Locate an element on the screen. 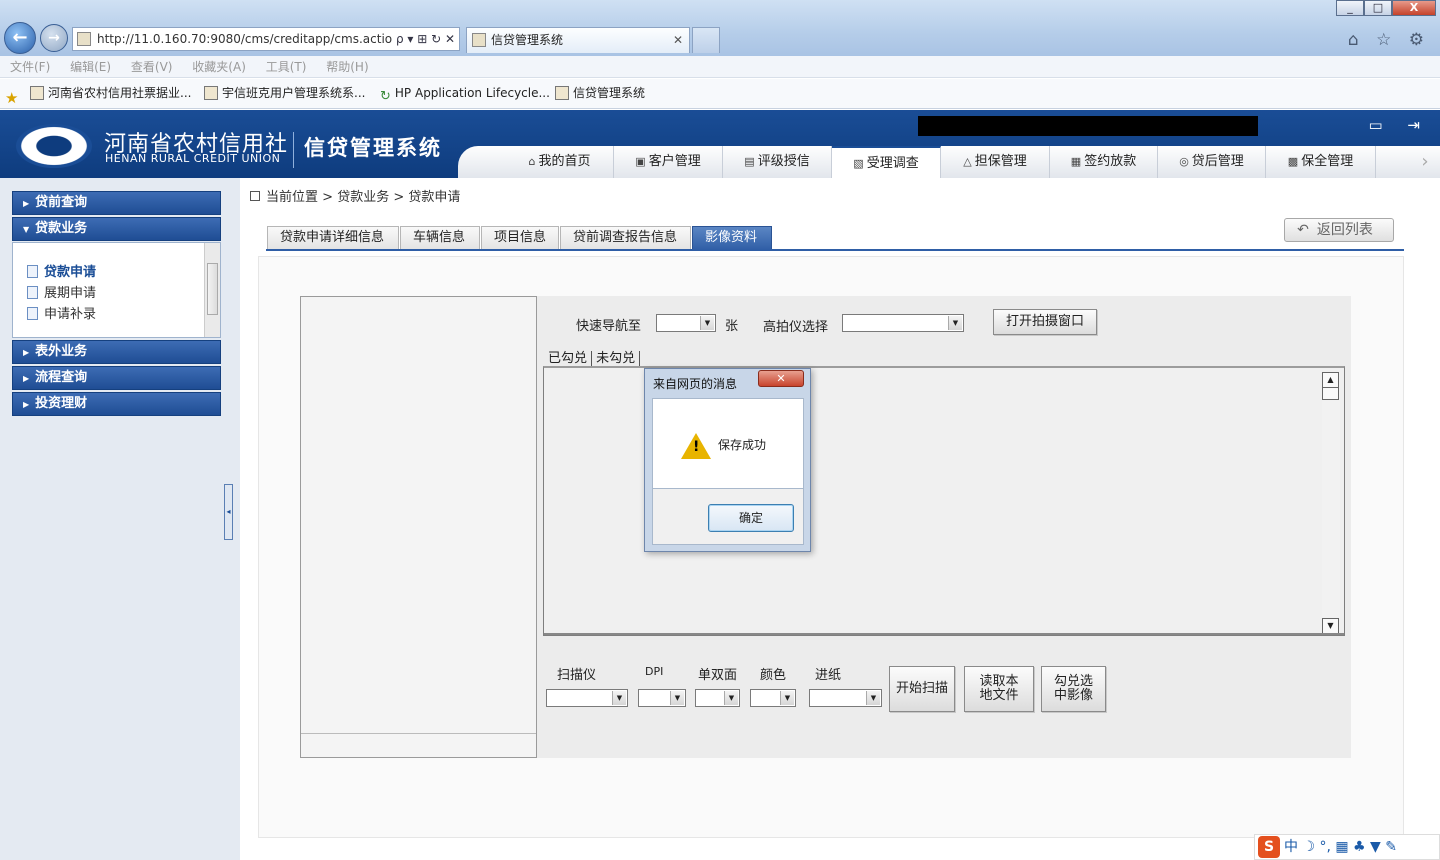 Image resolution: width=1440 pixels, height=860 pixels. breadcrumb: 当前位置 > 贷款业务 > 贷款申请 is located at coordinates (355, 195).